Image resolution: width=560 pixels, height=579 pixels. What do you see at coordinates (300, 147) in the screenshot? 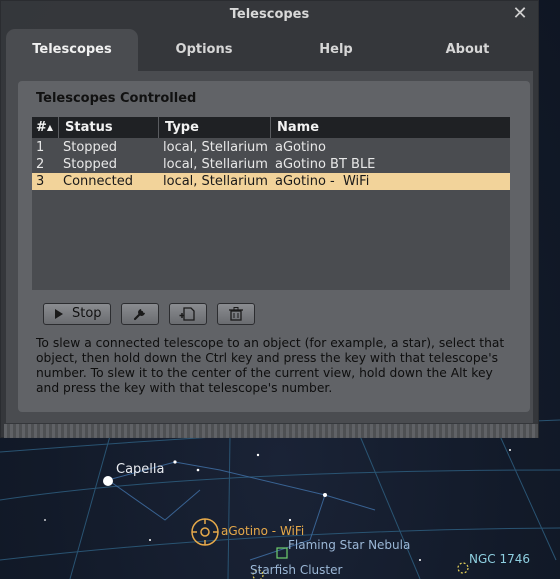
I see `cell-name: aGotino` at bounding box center [300, 147].